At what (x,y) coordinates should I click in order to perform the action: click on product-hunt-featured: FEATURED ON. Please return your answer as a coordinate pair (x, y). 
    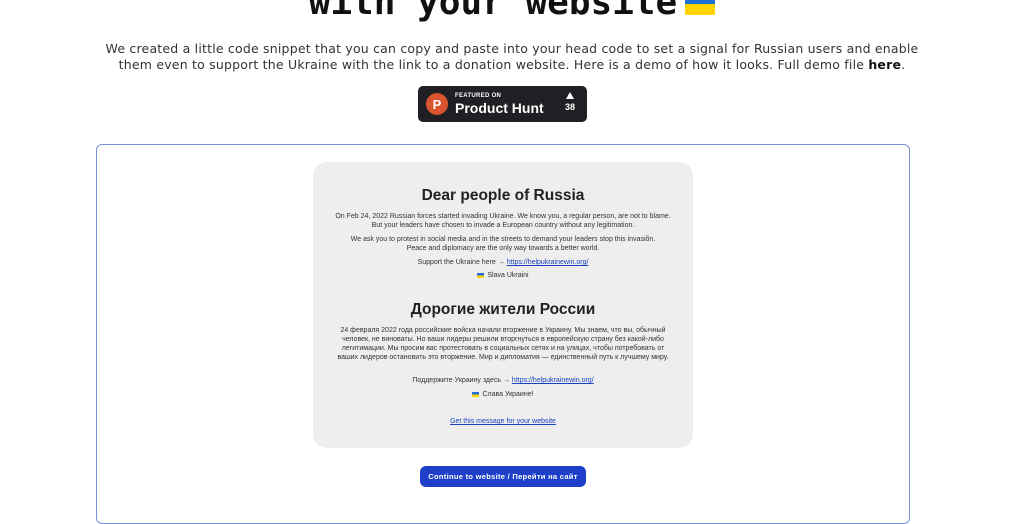
    Looking at the image, I should click on (478, 95).